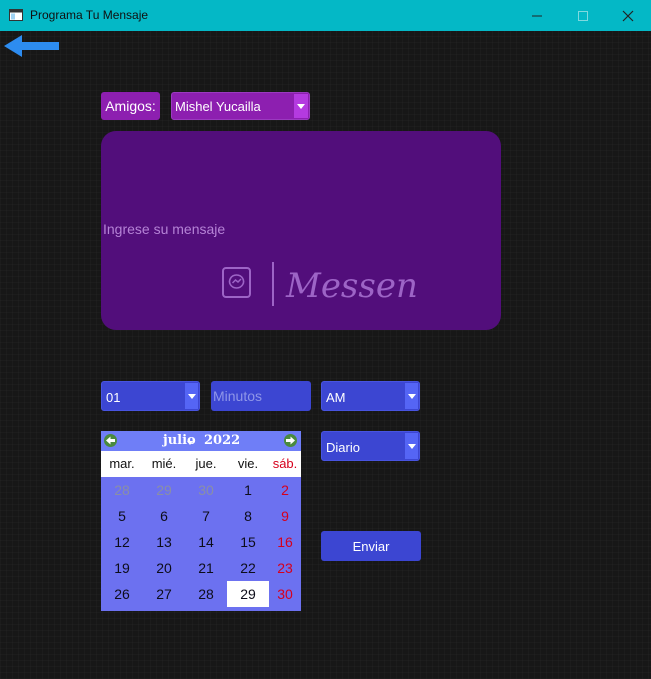 The width and height of the screenshot is (651, 679). Describe the element at coordinates (248, 463) in the screenshot. I see `weekday-label: vie.` at that location.